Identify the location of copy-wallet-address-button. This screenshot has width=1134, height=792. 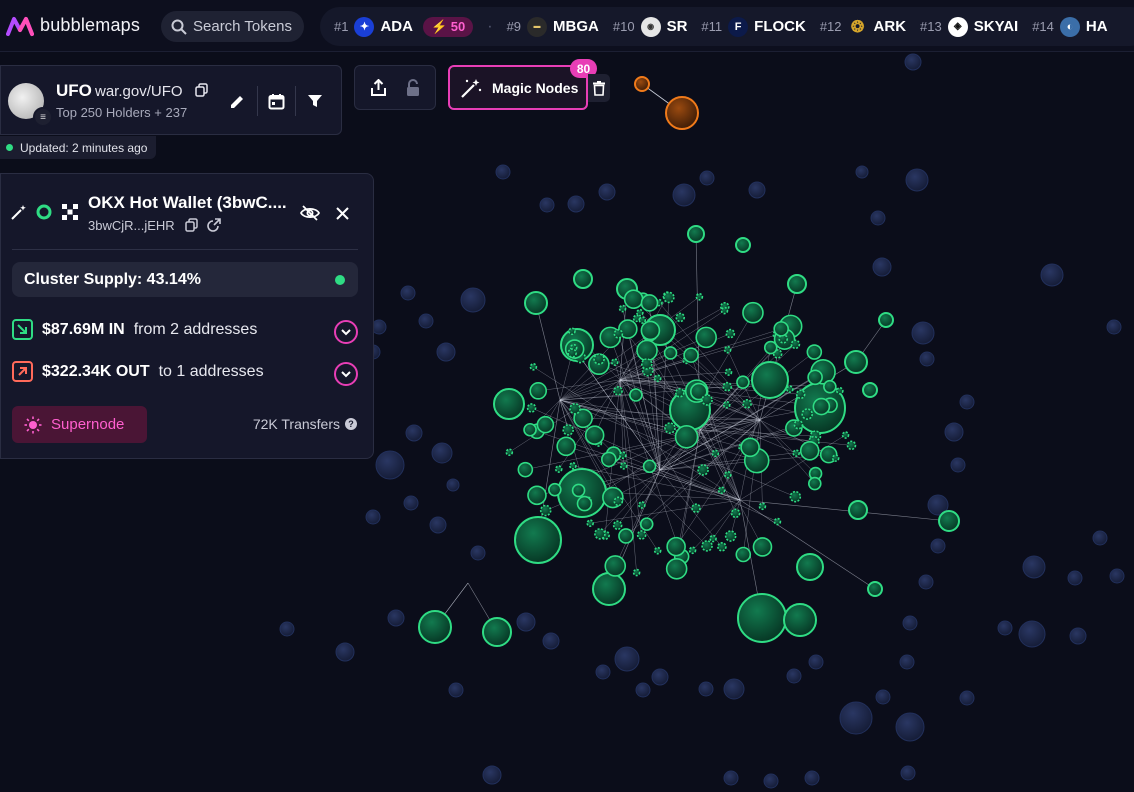
(191, 225).